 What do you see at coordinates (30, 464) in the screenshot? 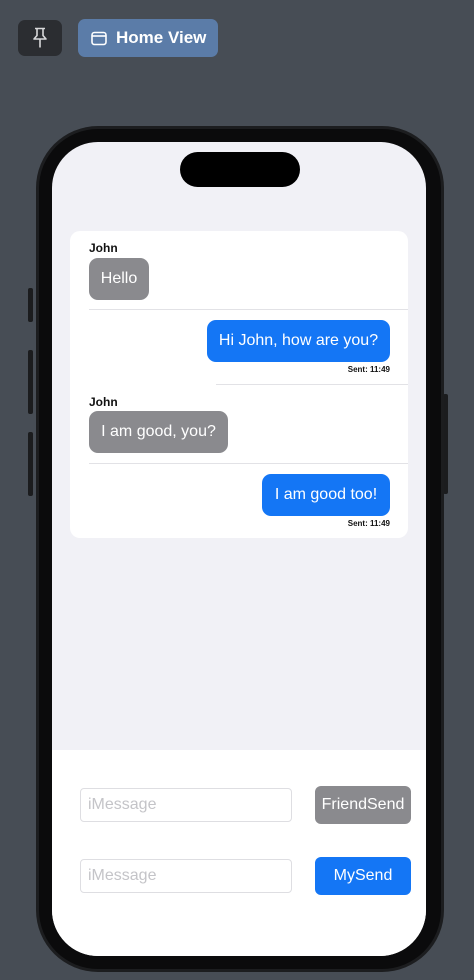
I see `volume-down-button` at bounding box center [30, 464].